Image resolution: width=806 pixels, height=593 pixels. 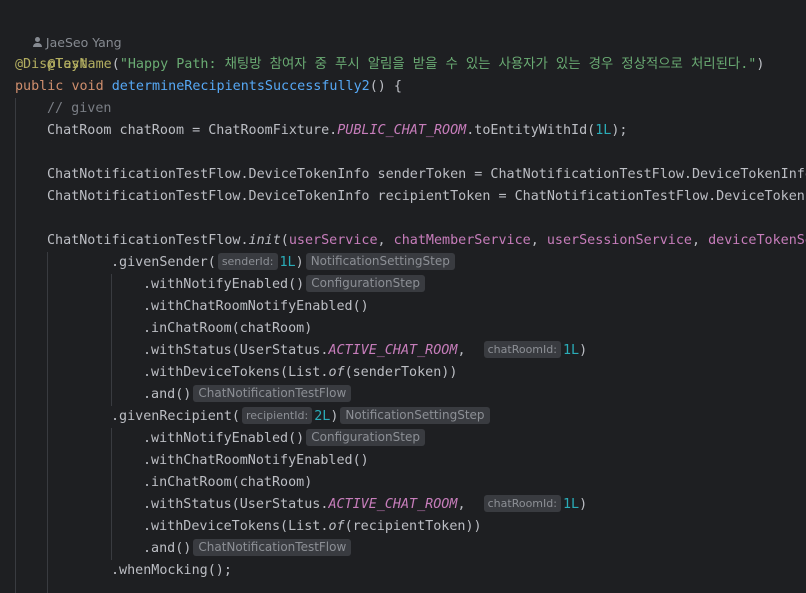 I want to click on method-name: determineRecipientsSuccessfully2, so click(x=241, y=86).